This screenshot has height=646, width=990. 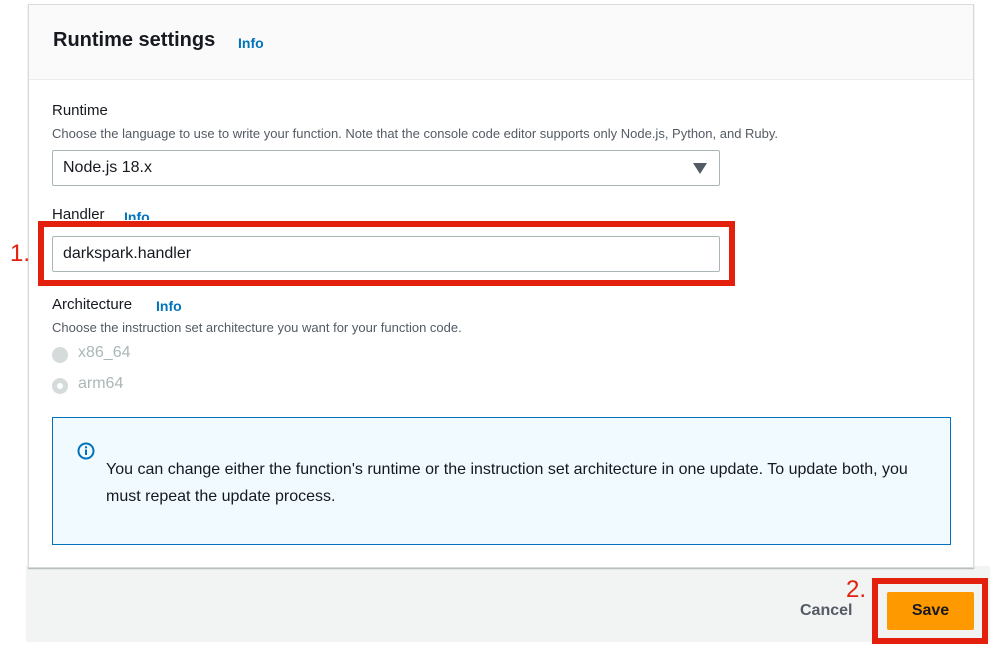 What do you see at coordinates (107, 167) in the screenshot?
I see `runtime-selected-value: Node.js 18.x` at bounding box center [107, 167].